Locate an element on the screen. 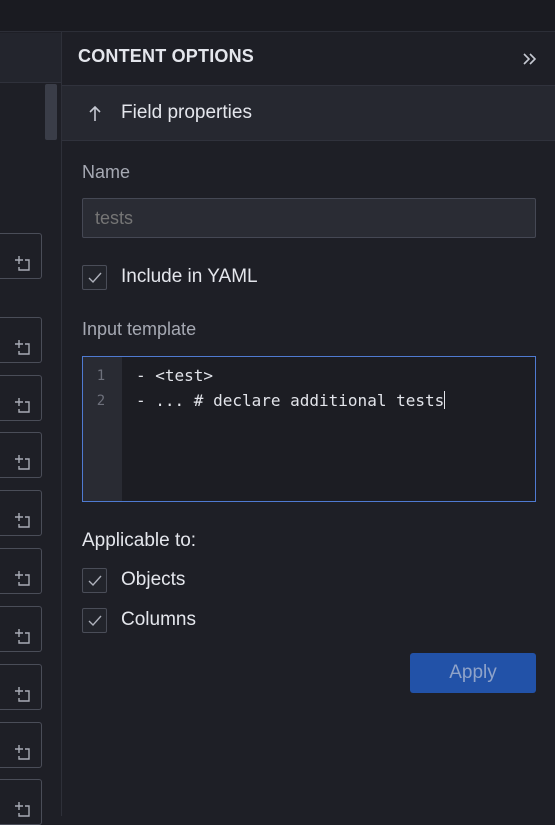  code-line-text: - <test> is located at coordinates (175, 375).